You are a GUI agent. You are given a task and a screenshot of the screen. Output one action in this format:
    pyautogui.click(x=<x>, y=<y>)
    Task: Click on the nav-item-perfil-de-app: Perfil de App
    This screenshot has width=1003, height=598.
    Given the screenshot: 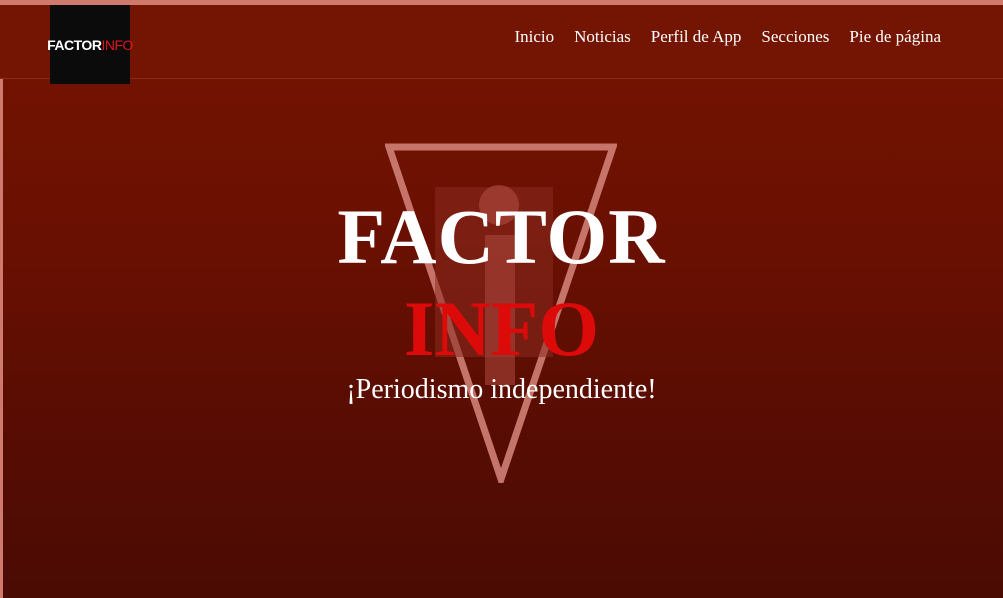 What is the action you would take?
    pyautogui.click(x=696, y=37)
    